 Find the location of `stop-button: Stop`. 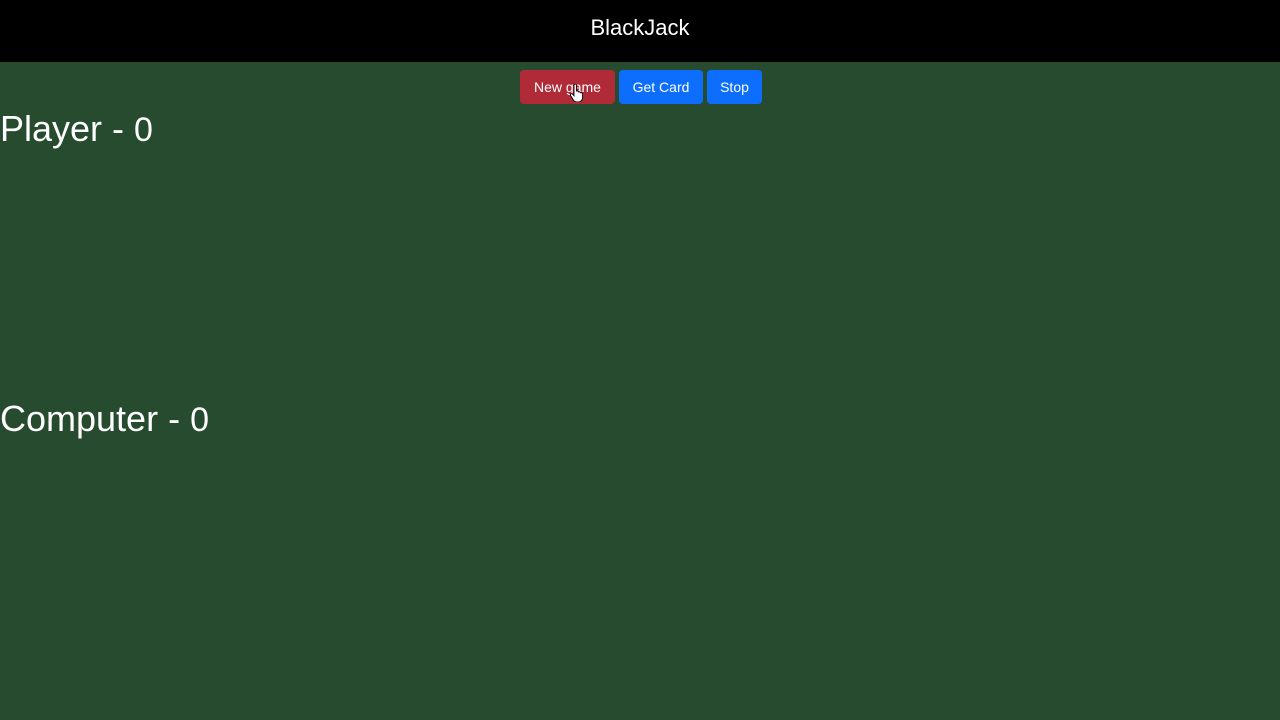

stop-button: Stop is located at coordinates (734, 87).